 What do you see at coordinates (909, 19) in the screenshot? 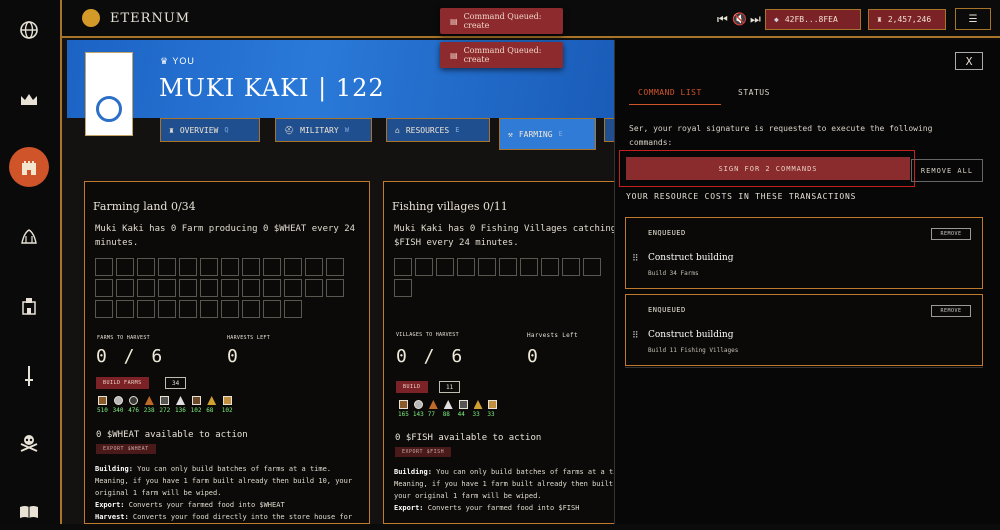
I see `lords-balance: 2,457,246` at bounding box center [909, 19].